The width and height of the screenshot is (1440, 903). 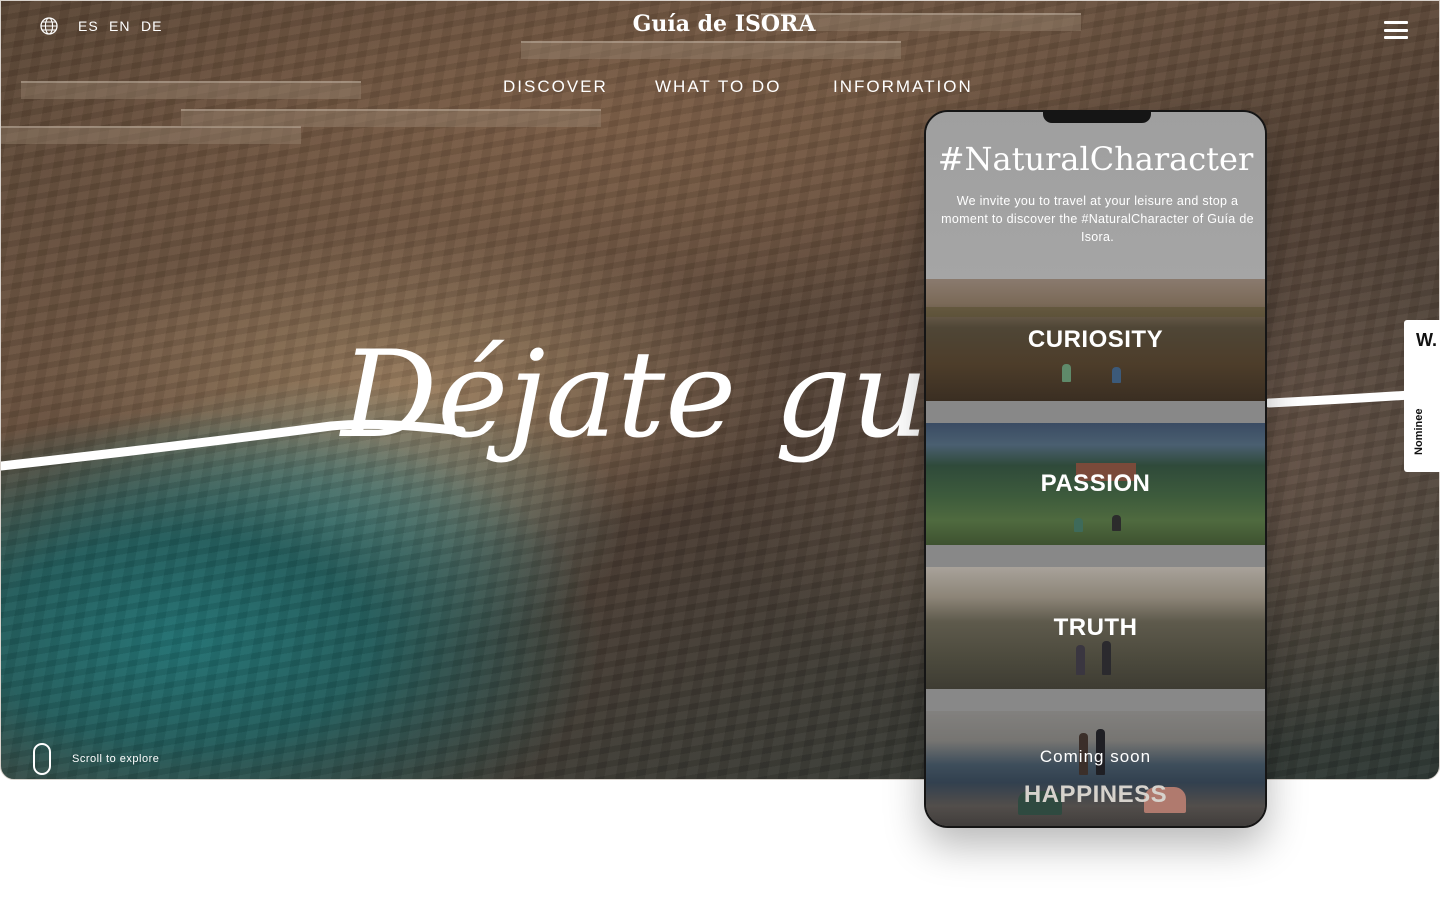 I want to click on phone-title: #NaturalCharacter, so click(x=1095, y=159).